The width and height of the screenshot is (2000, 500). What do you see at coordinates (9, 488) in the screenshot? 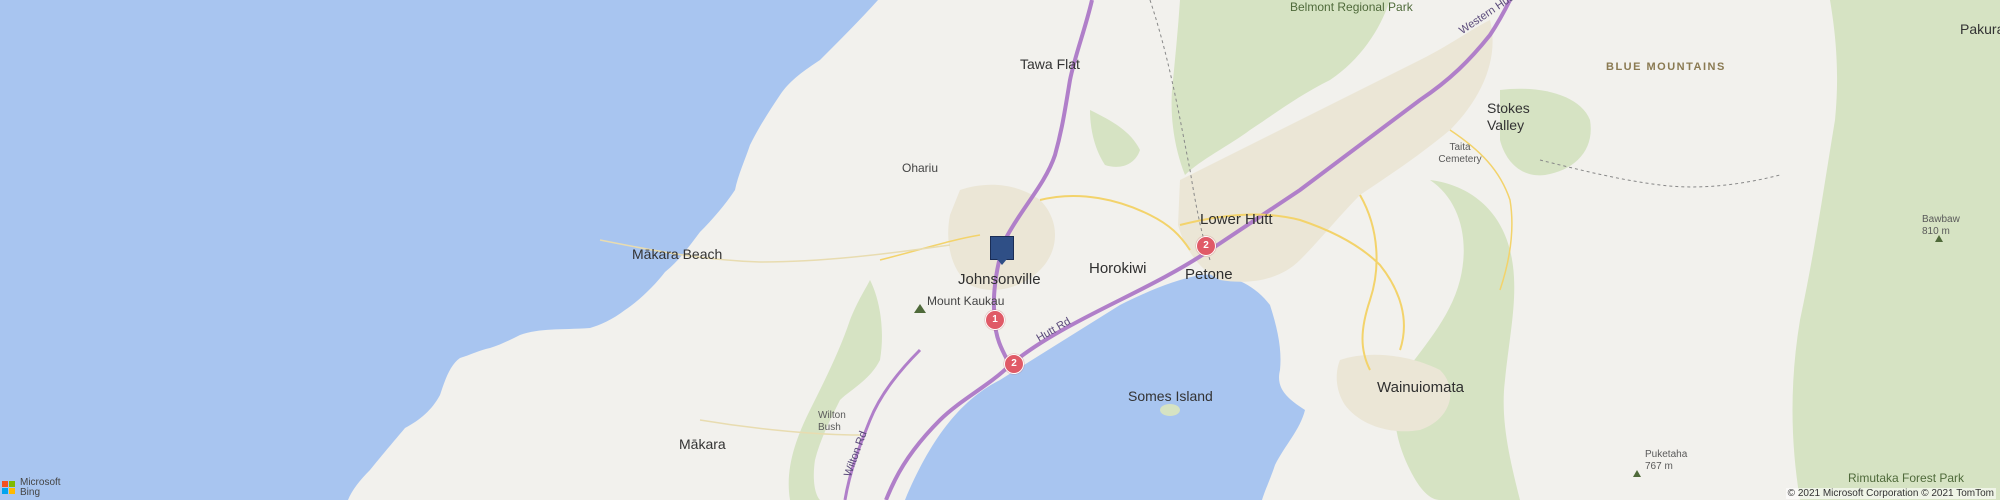
I see `microsoft-logo-icon` at bounding box center [9, 488].